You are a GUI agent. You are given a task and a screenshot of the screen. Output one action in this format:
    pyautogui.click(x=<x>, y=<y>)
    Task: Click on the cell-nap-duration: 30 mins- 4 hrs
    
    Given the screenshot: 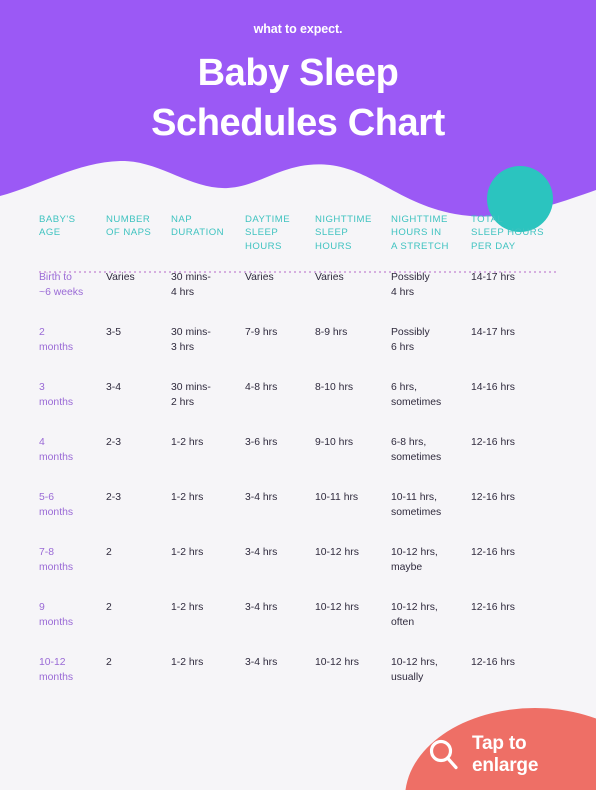 What is the action you would take?
    pyautogui.click(x=191, y=285)
    